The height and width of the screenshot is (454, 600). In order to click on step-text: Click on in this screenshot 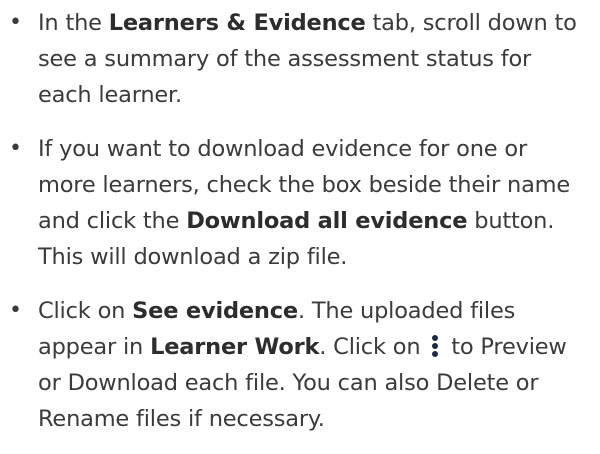, I will do `click(85, 311)`.